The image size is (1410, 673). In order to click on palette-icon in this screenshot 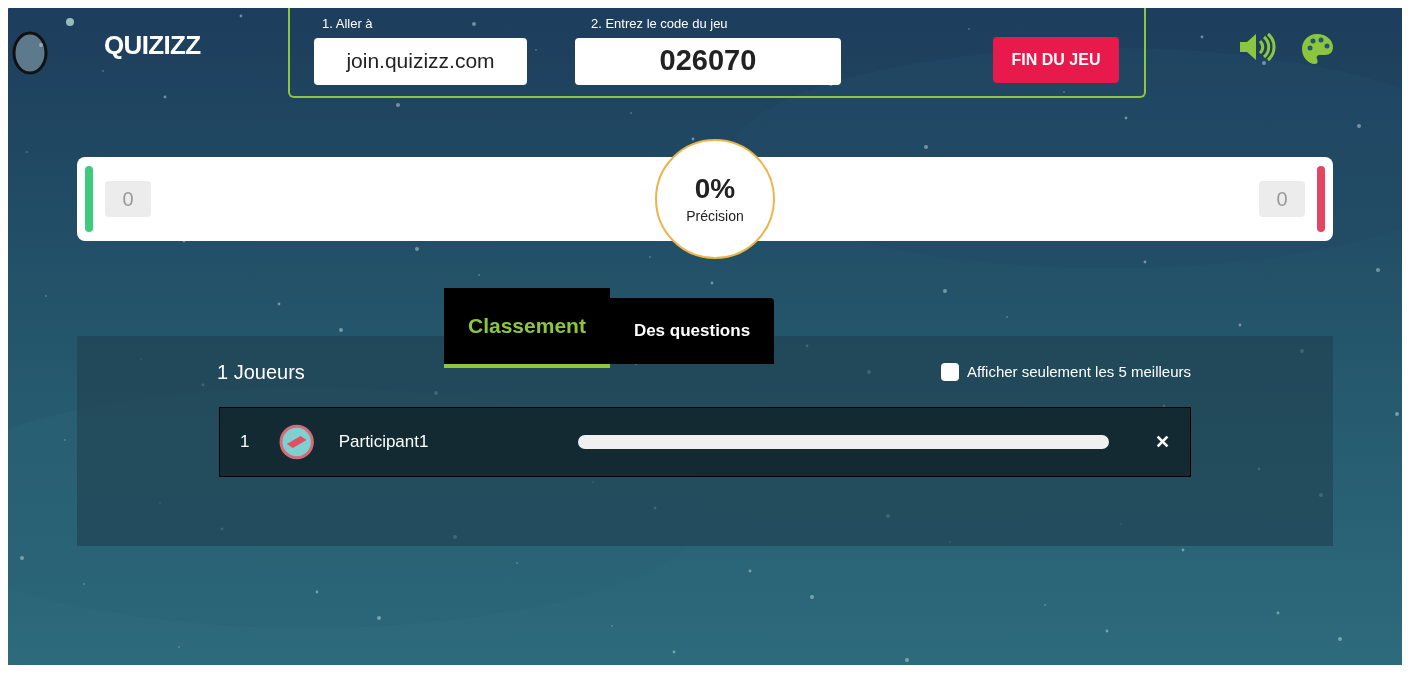, I will do `click(1317, 49)`.